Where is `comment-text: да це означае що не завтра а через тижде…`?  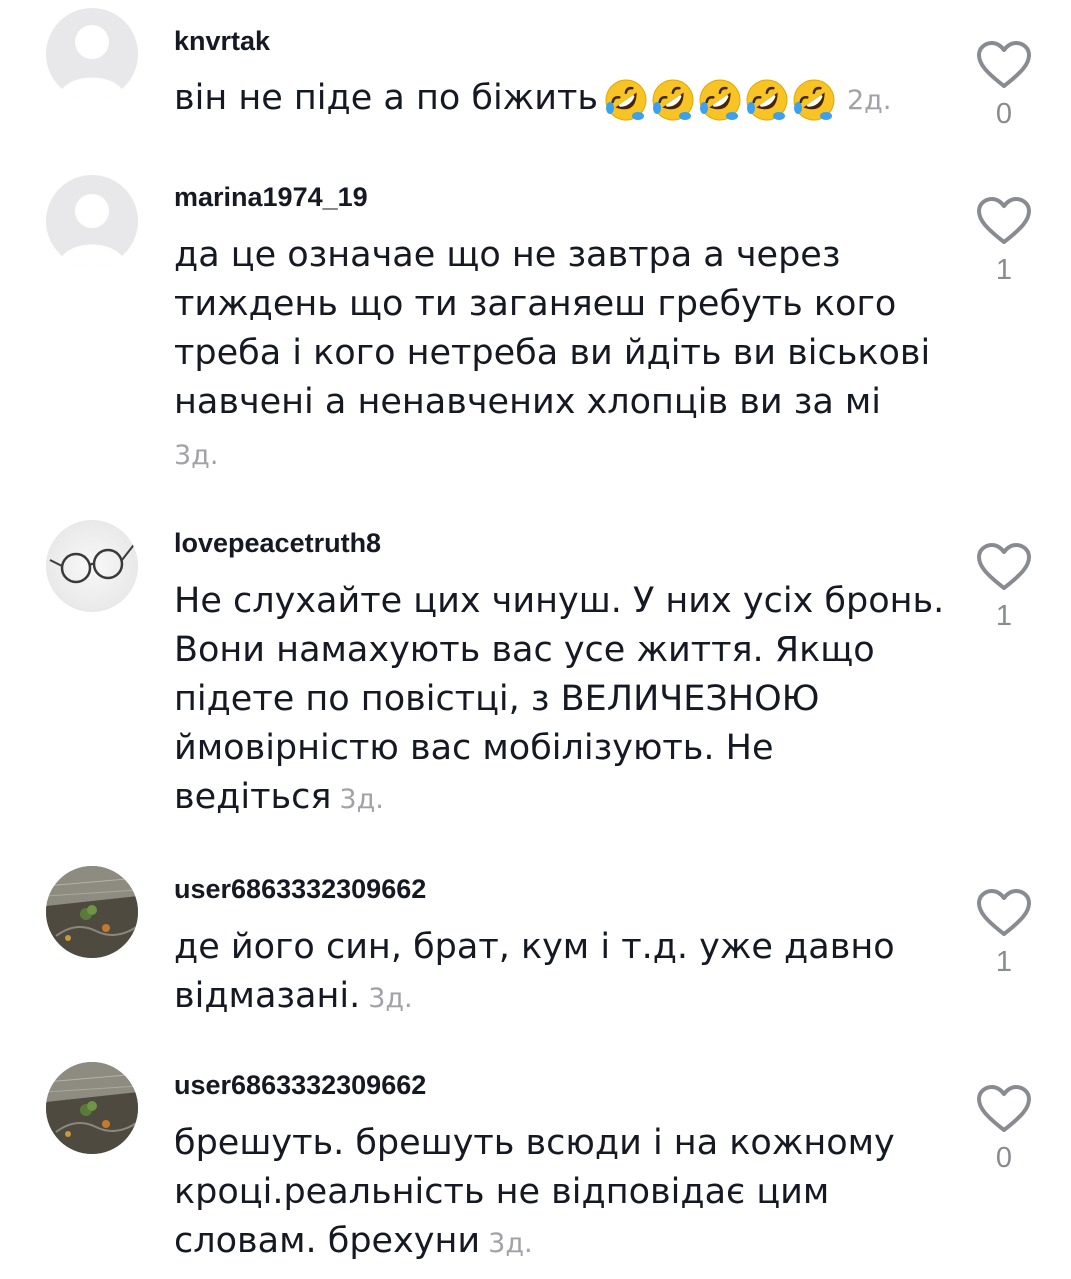
comment-text: да це означае що не завтра а через тижде… is located at coordinates (569, 355).